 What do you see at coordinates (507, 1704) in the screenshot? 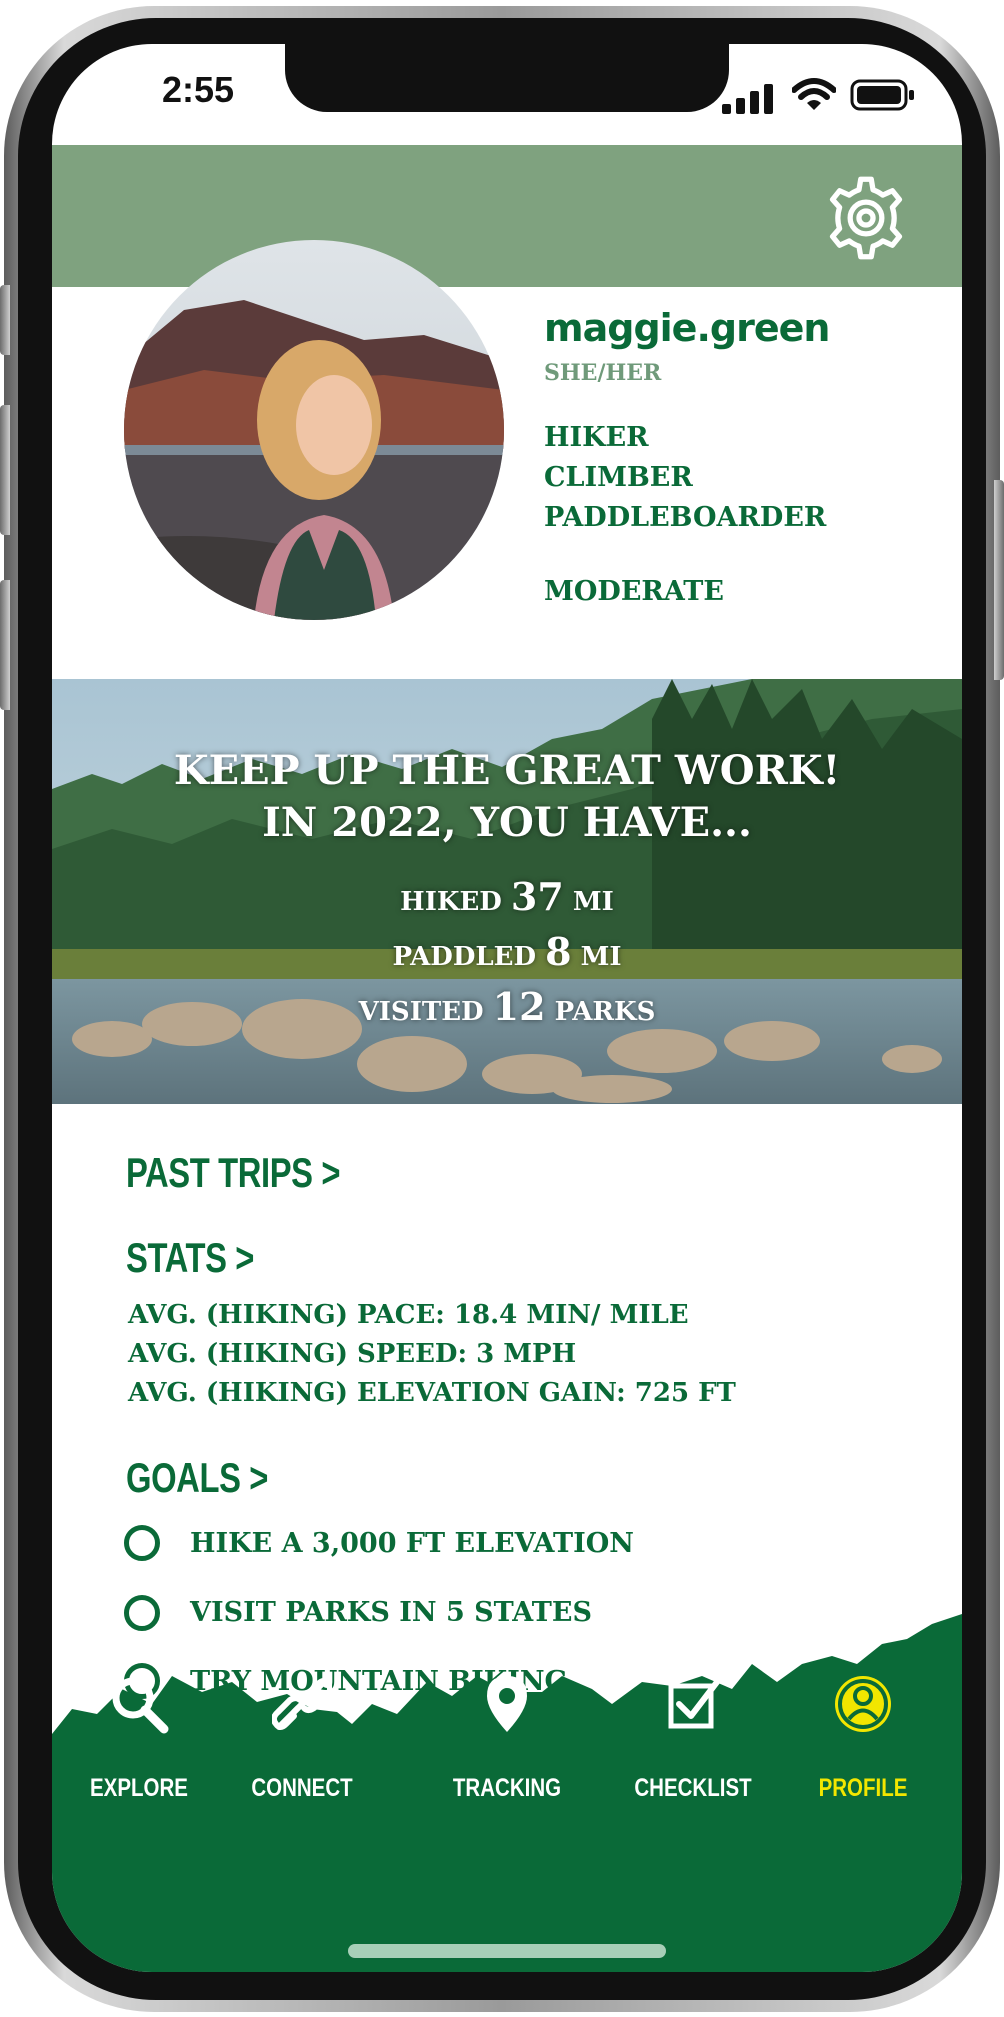
I see `map-pin-icon` at bounding box center [507, 1704].